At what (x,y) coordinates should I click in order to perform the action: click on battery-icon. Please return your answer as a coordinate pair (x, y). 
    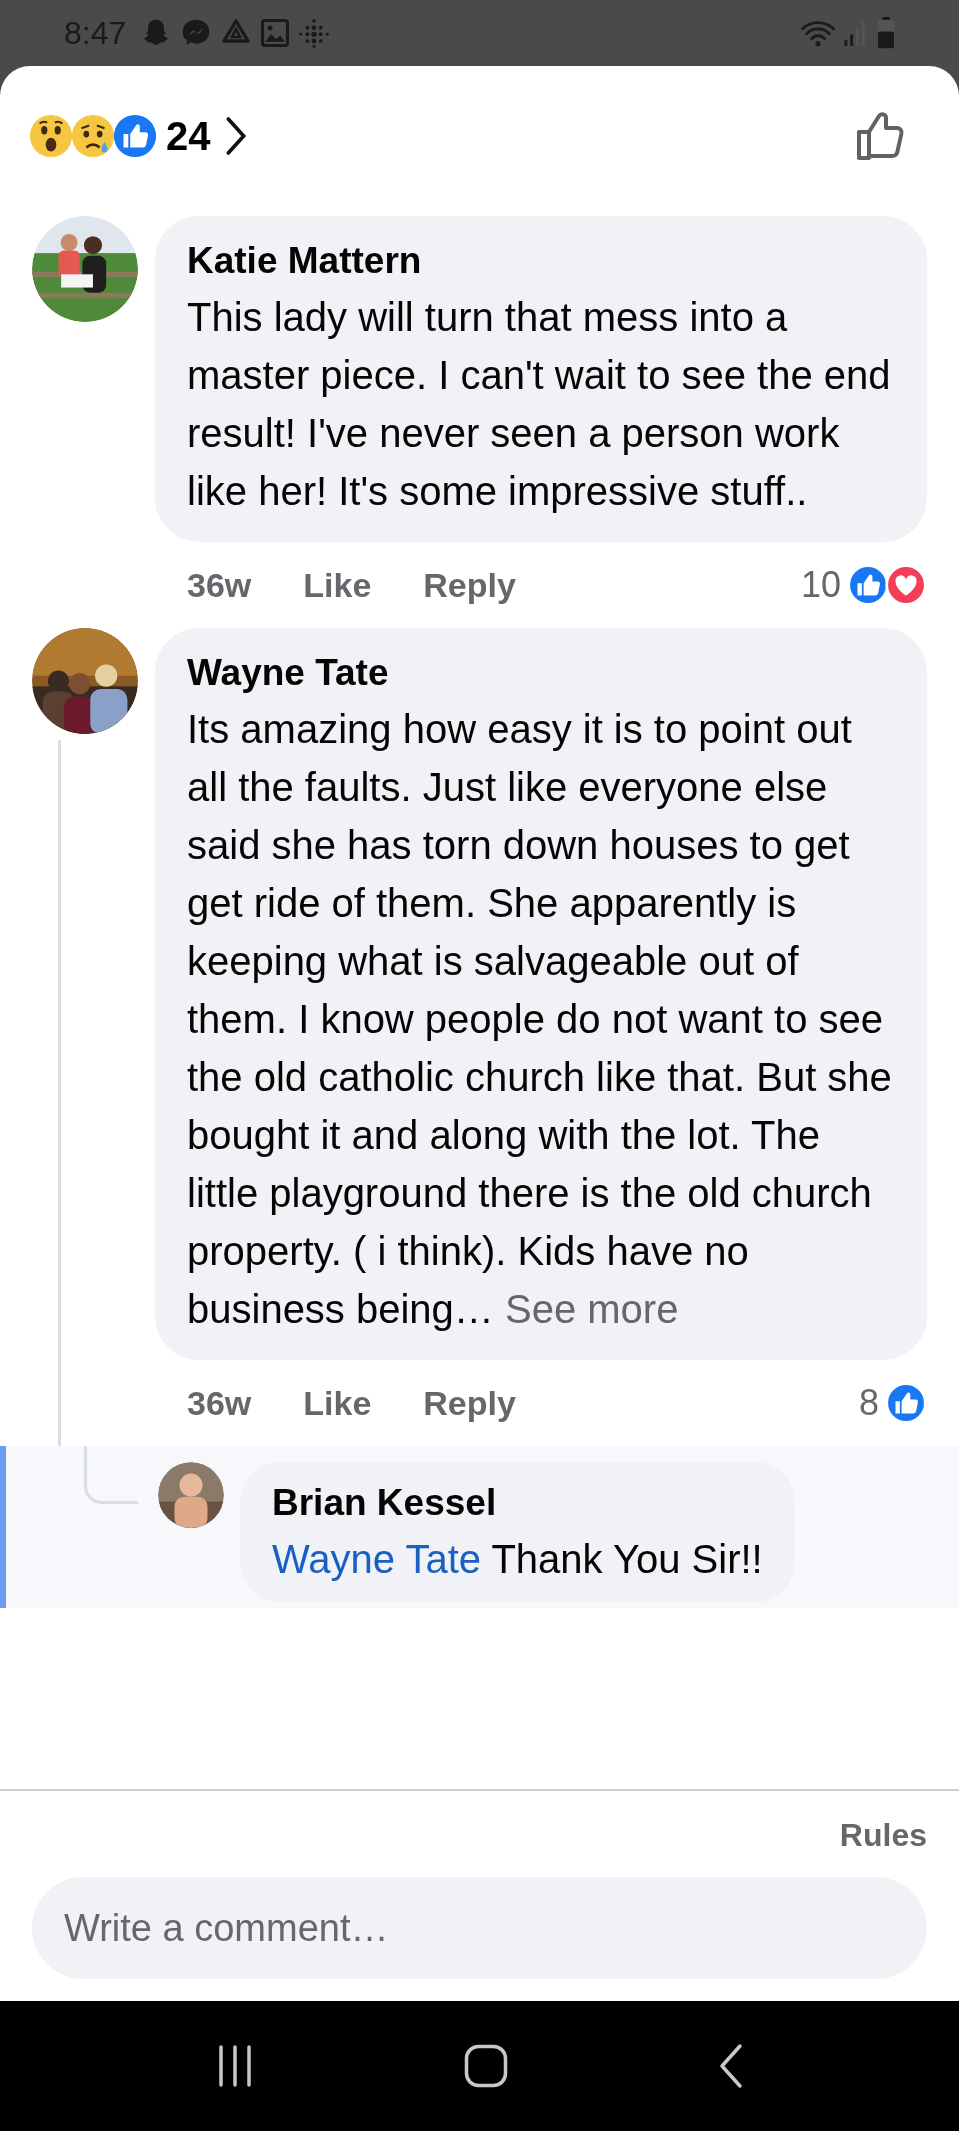
    Looking at the image, I should click on (886, 33).